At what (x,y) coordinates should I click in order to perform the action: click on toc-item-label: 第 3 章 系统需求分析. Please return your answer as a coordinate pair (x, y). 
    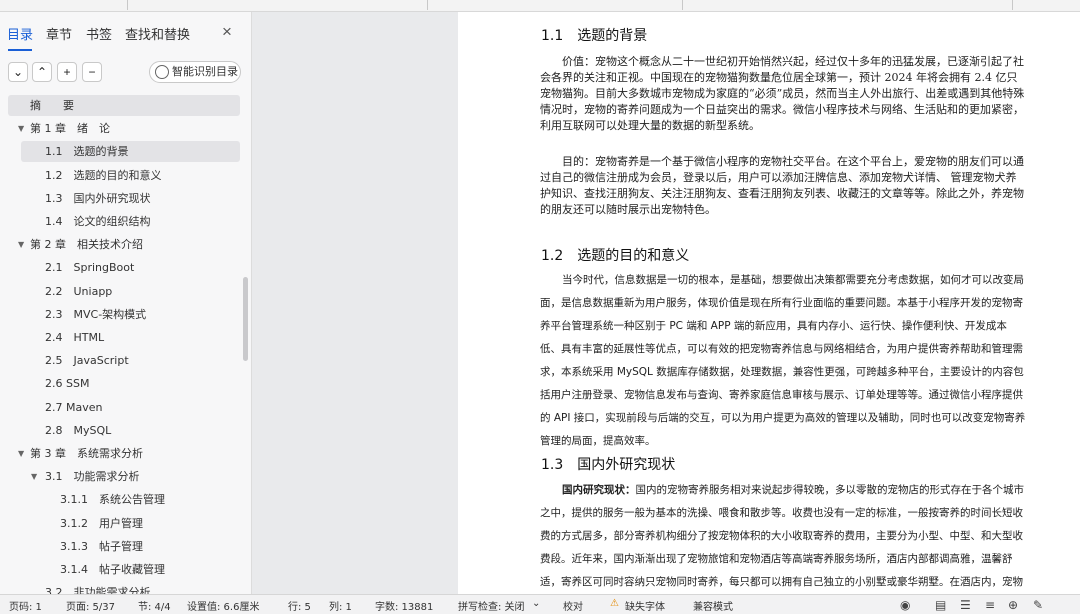
    Looking at the image, I should click on (86, 453).